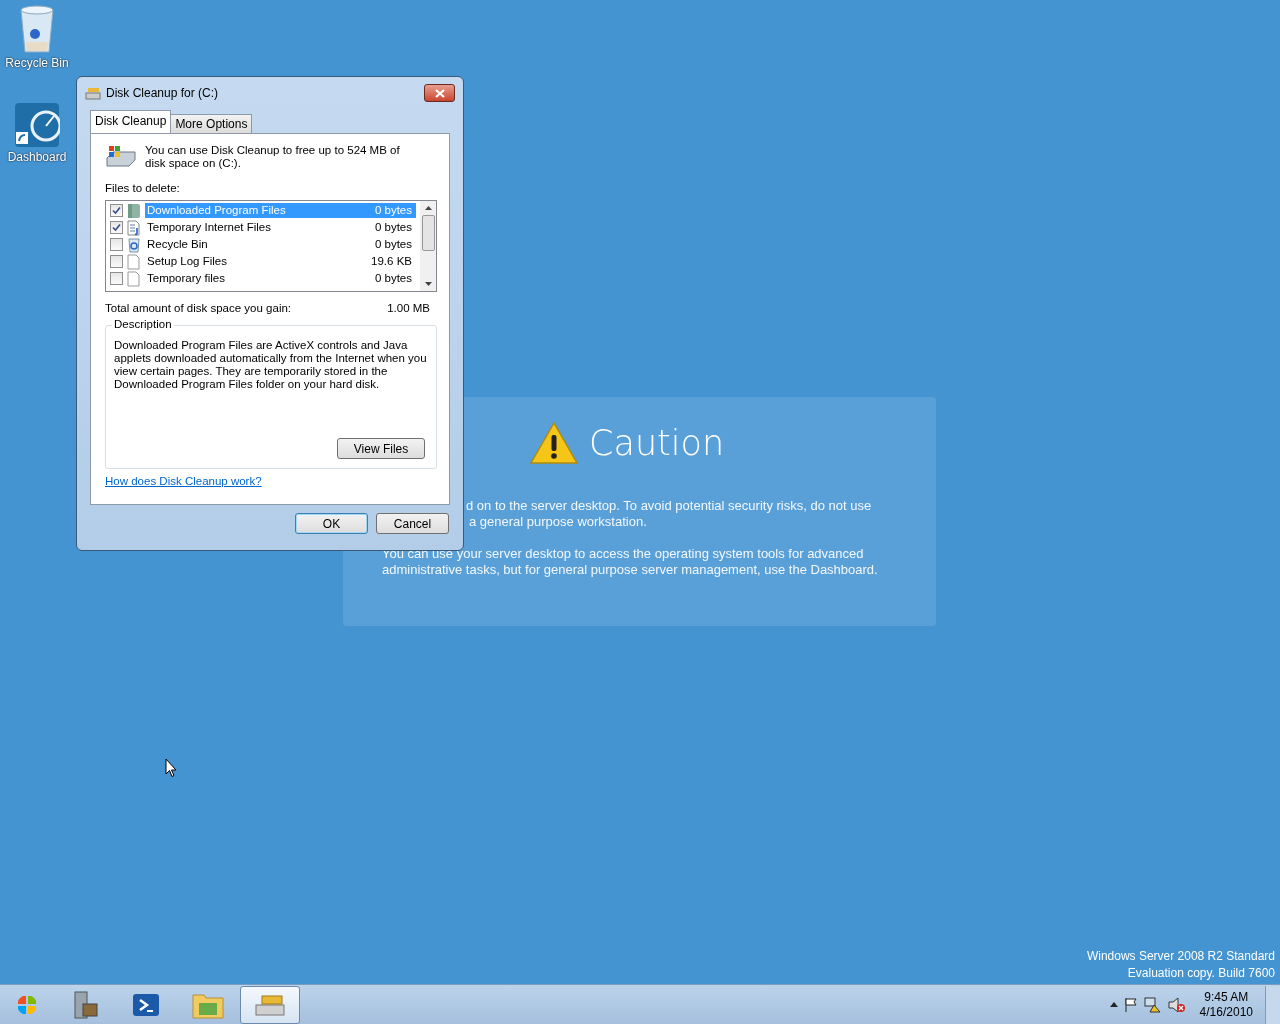 The image size is (1280, 1024). Describe the element at coordinates (428, 208) in the screenshot. I see `scroll-up-icon` at that location.